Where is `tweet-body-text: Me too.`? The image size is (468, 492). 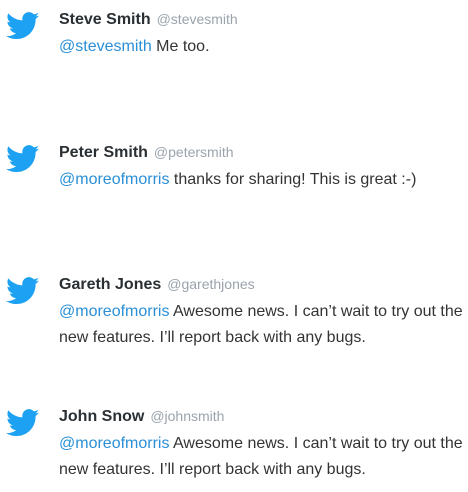
tweet-body-text: Me too. is located at coordinates (180, 46).